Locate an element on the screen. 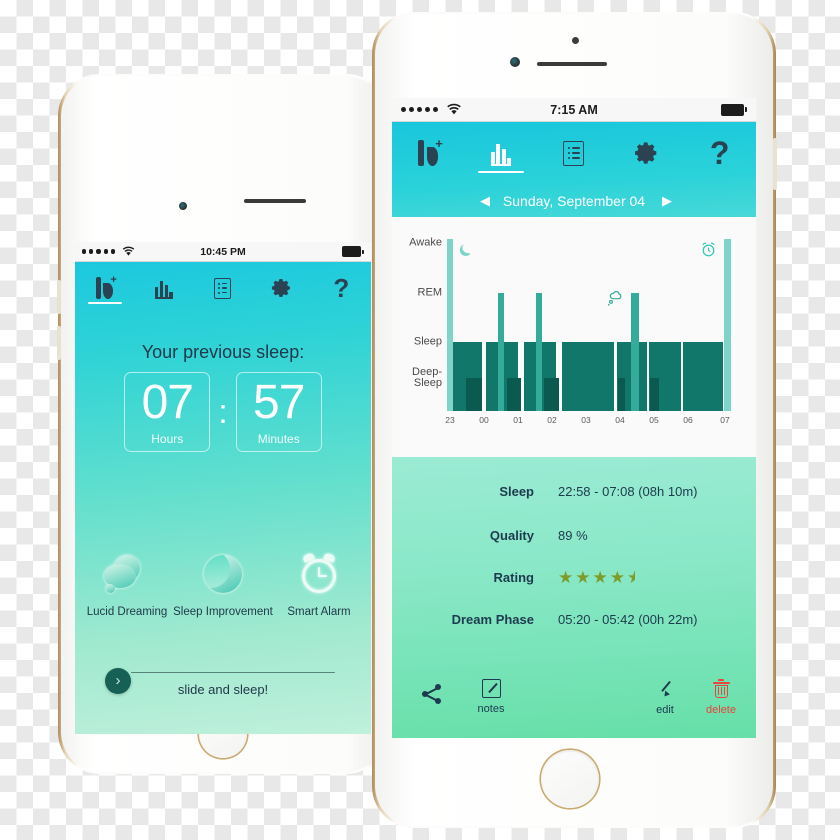 Image resolution: width=840 pixels, height=840 pixels. y-label-deep-sleep: Deep- Sleep is located at coordinates (427, 377).